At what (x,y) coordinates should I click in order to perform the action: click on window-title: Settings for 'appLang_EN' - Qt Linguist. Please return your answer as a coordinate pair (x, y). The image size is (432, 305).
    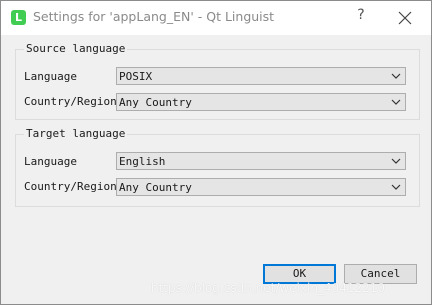
    Looking at the image, I should click on (154, 16).